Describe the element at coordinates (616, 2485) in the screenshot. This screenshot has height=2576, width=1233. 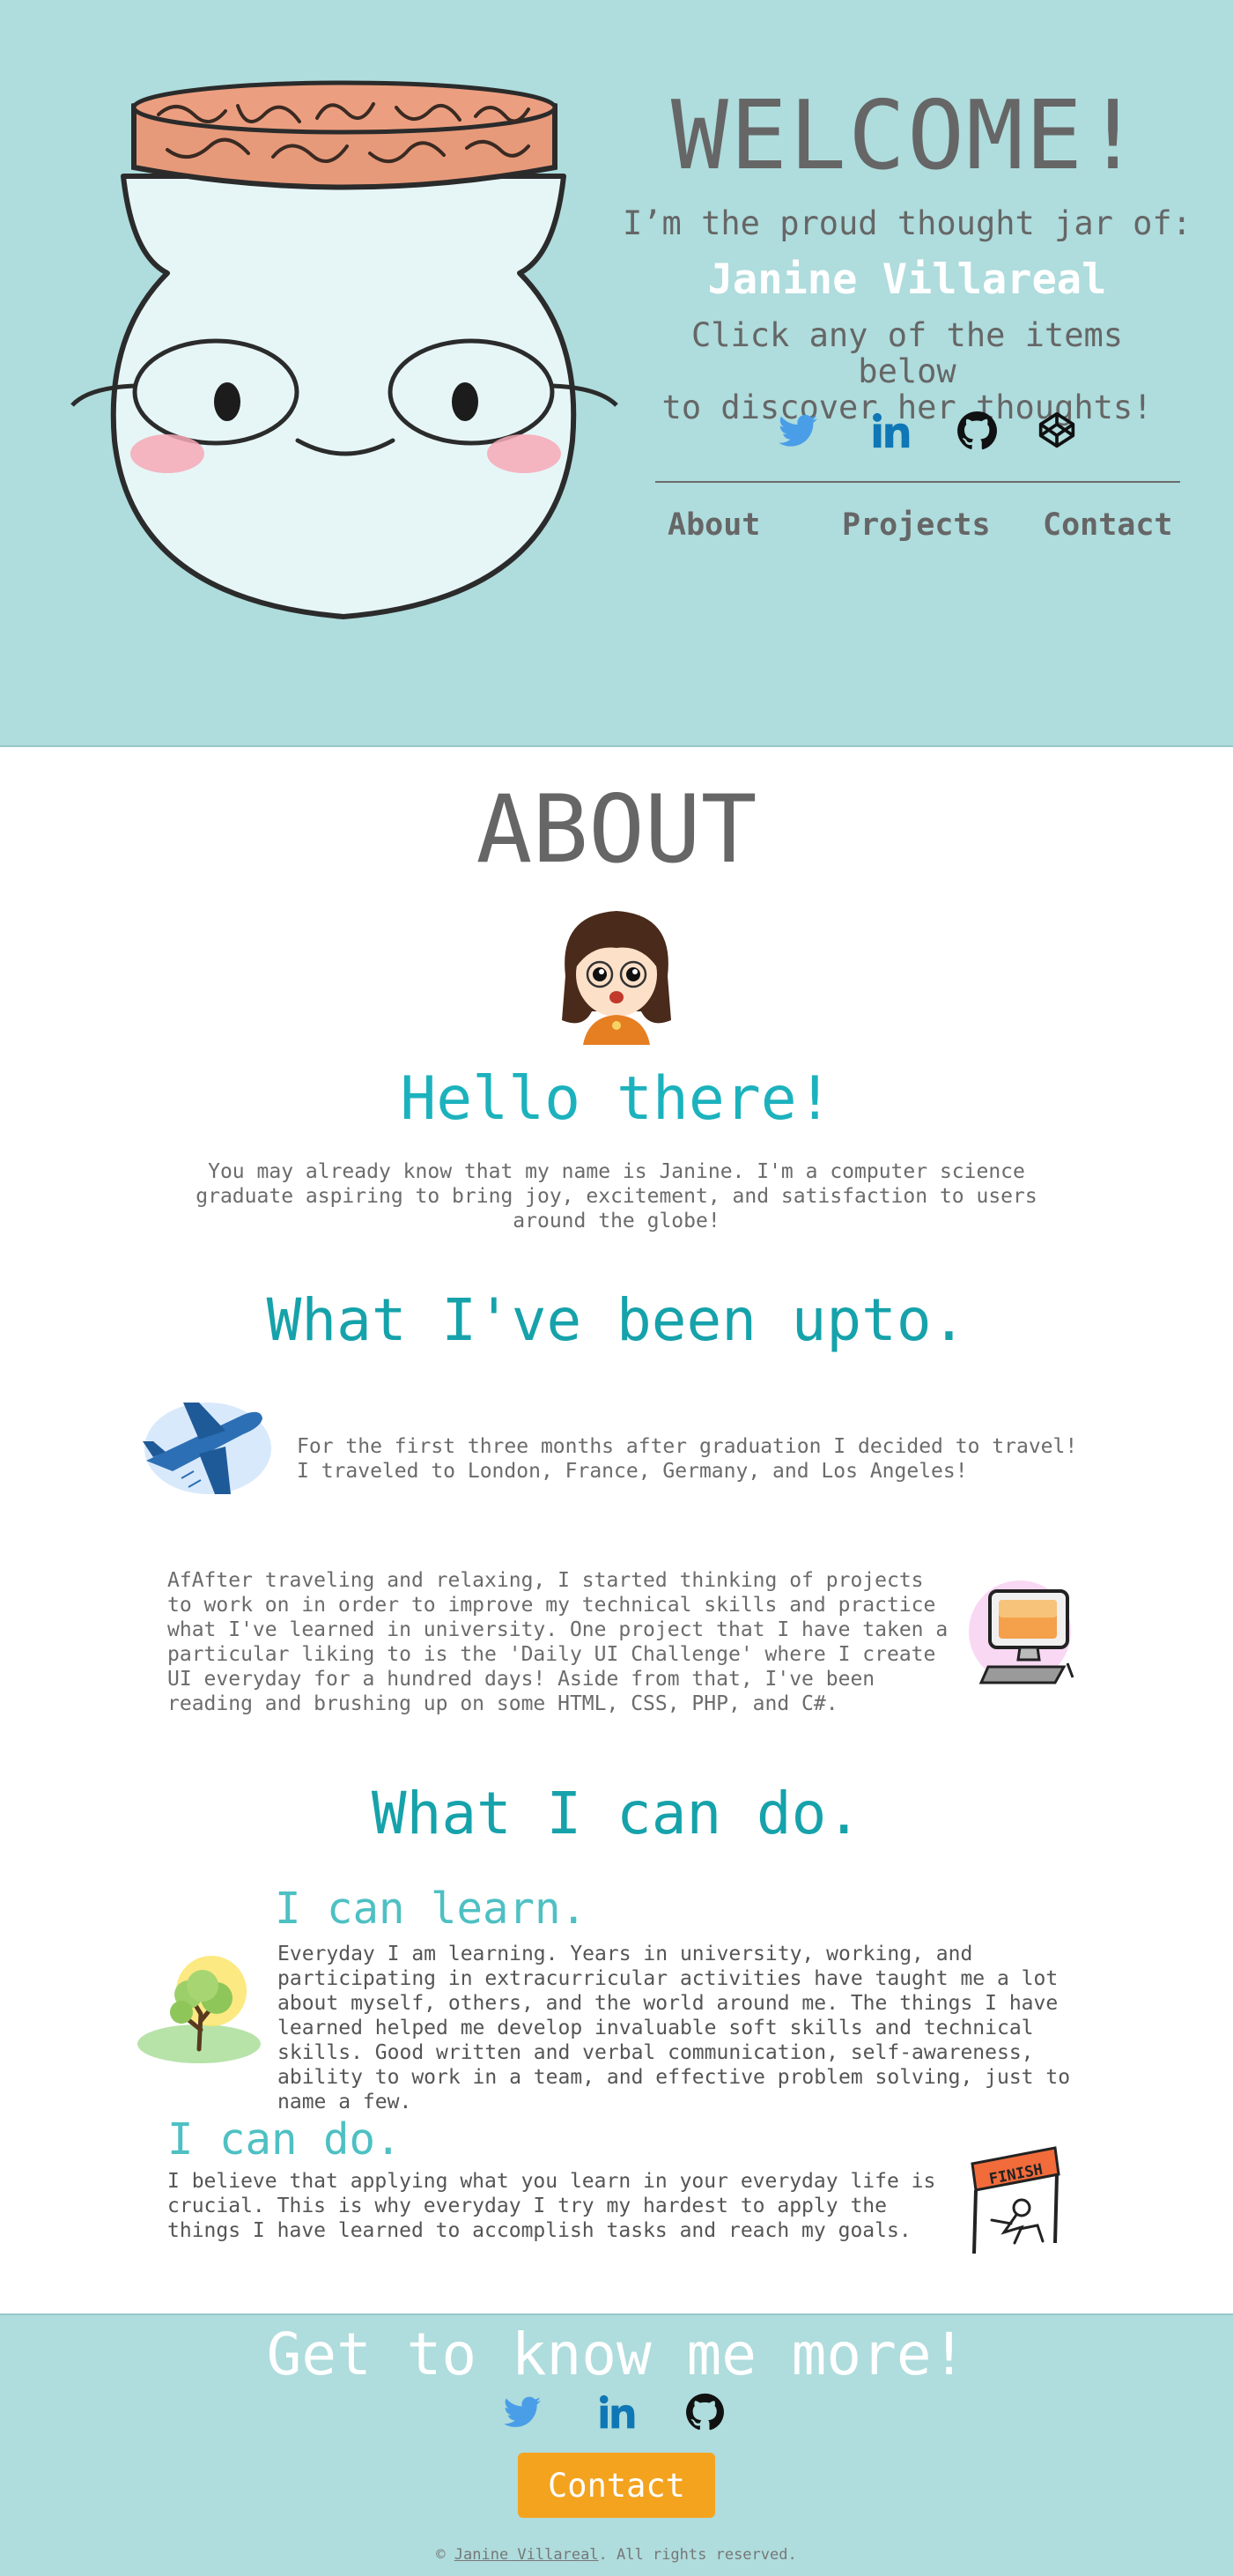
I see `contact-button: Contact` at that location.